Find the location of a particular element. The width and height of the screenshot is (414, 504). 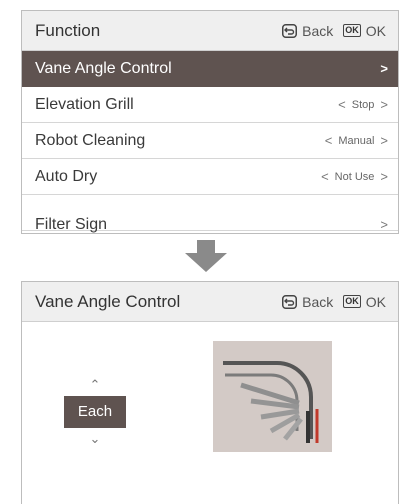

menu-item-label: Auto Dry is located at coordinates (66, 176).